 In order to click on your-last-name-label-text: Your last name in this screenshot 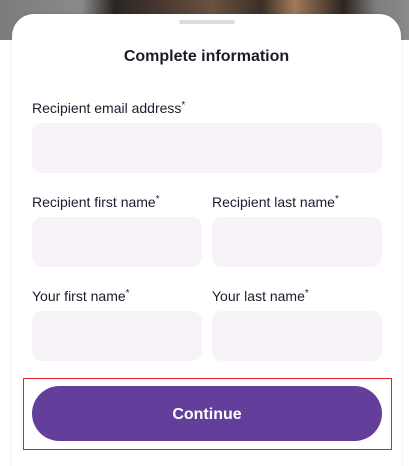, I will do `click(258, 296)`.